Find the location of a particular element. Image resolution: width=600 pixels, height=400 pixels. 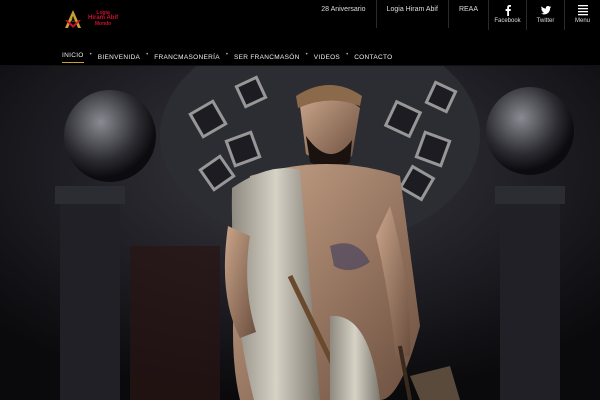

toplink-reaa: REAA is located at coordinates (467, 14).